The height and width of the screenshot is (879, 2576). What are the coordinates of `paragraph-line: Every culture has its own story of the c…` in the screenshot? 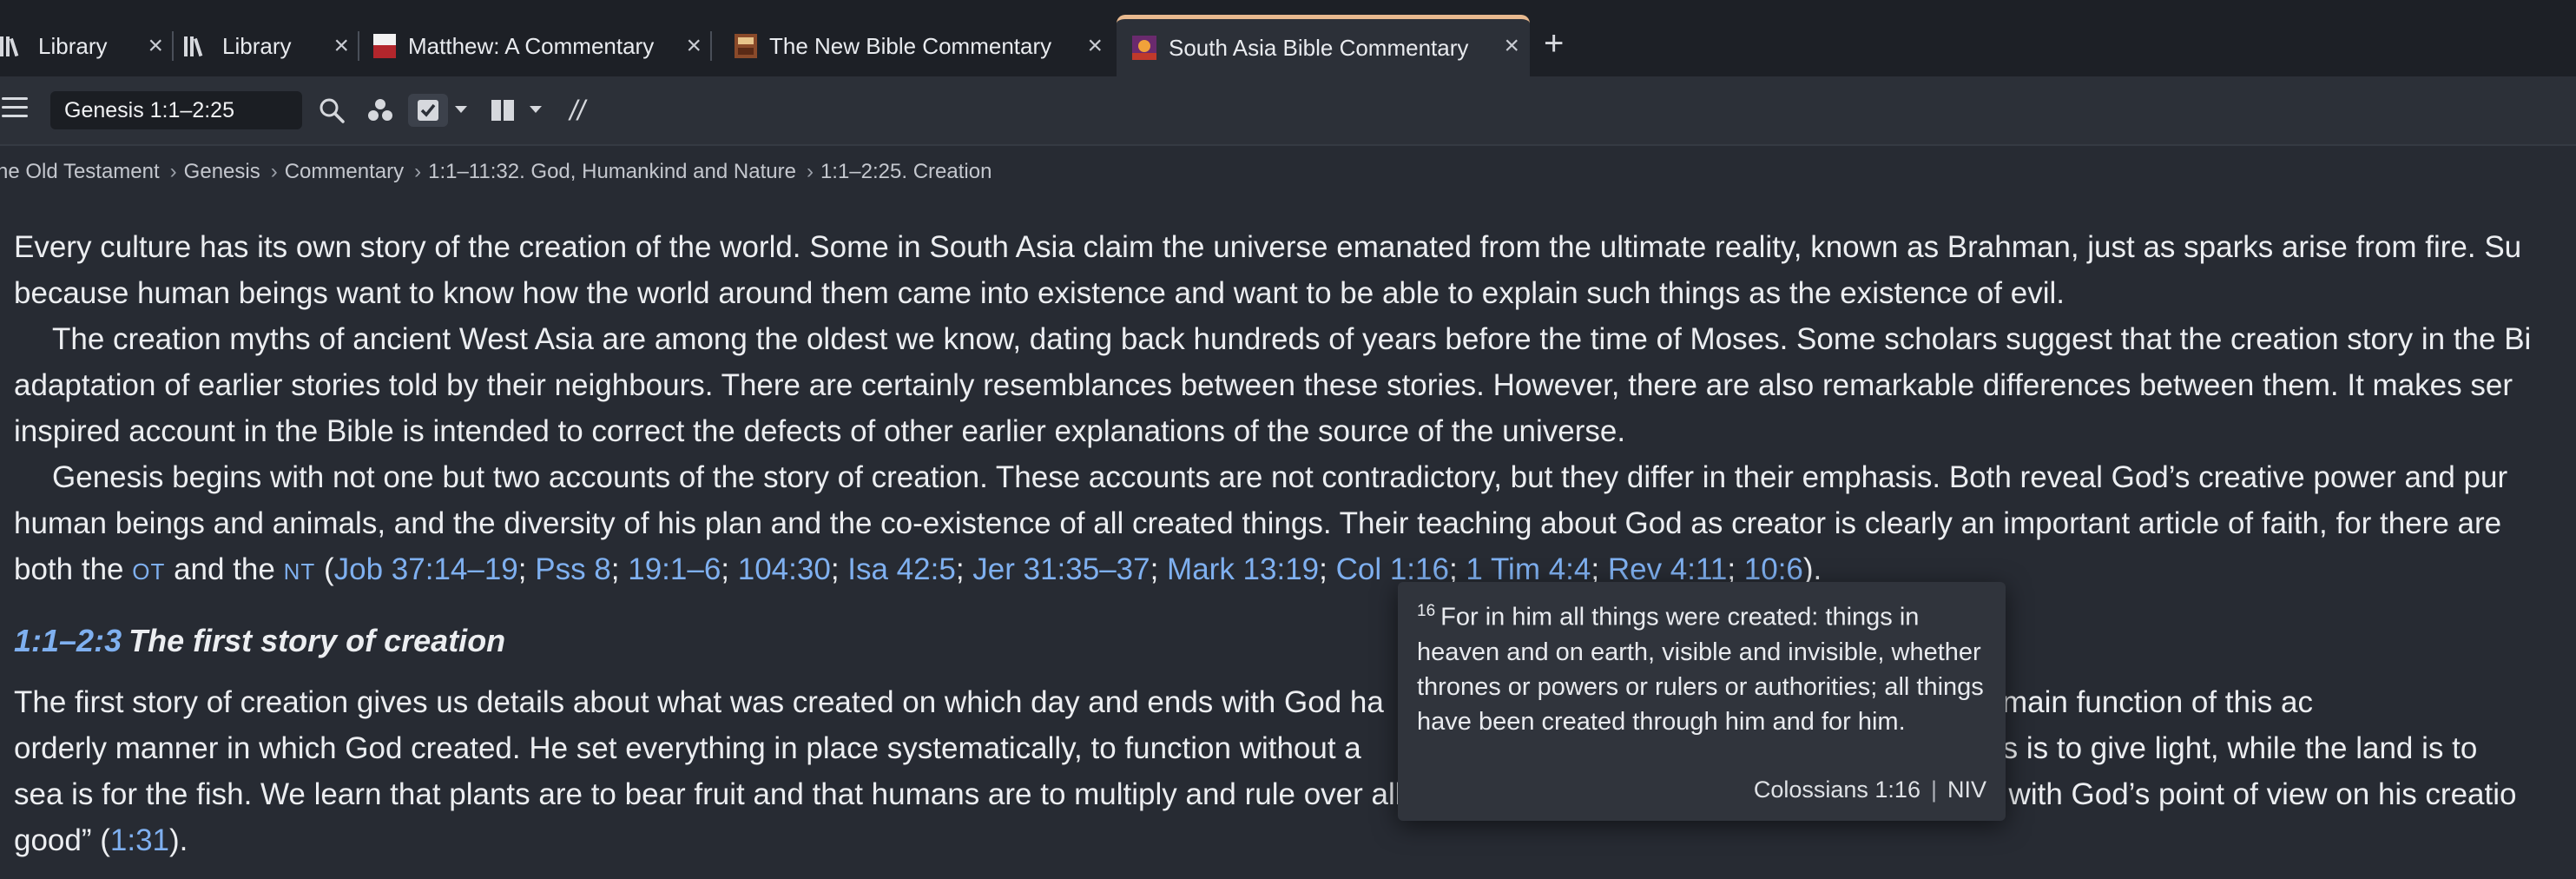 It's located at (1268, 247).